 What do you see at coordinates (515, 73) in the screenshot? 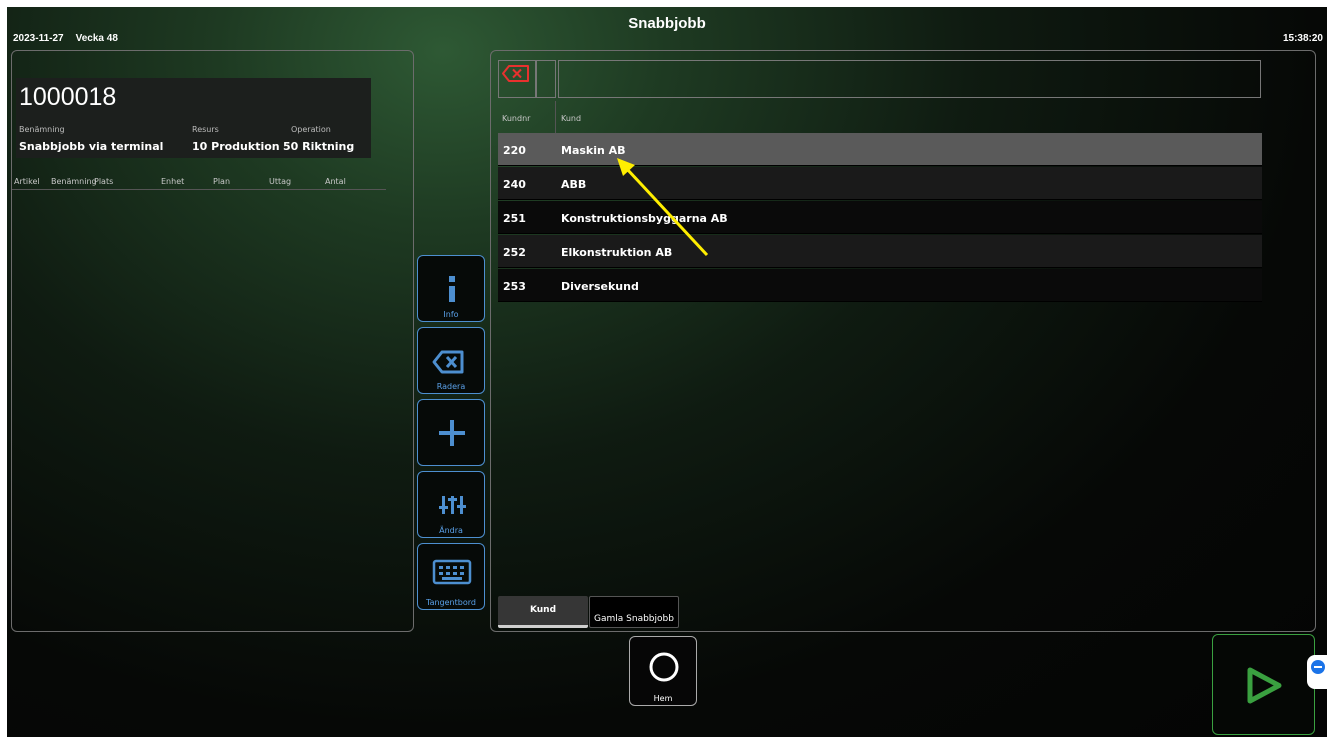
I see `clear-icon` at bounding box center [515, 73].